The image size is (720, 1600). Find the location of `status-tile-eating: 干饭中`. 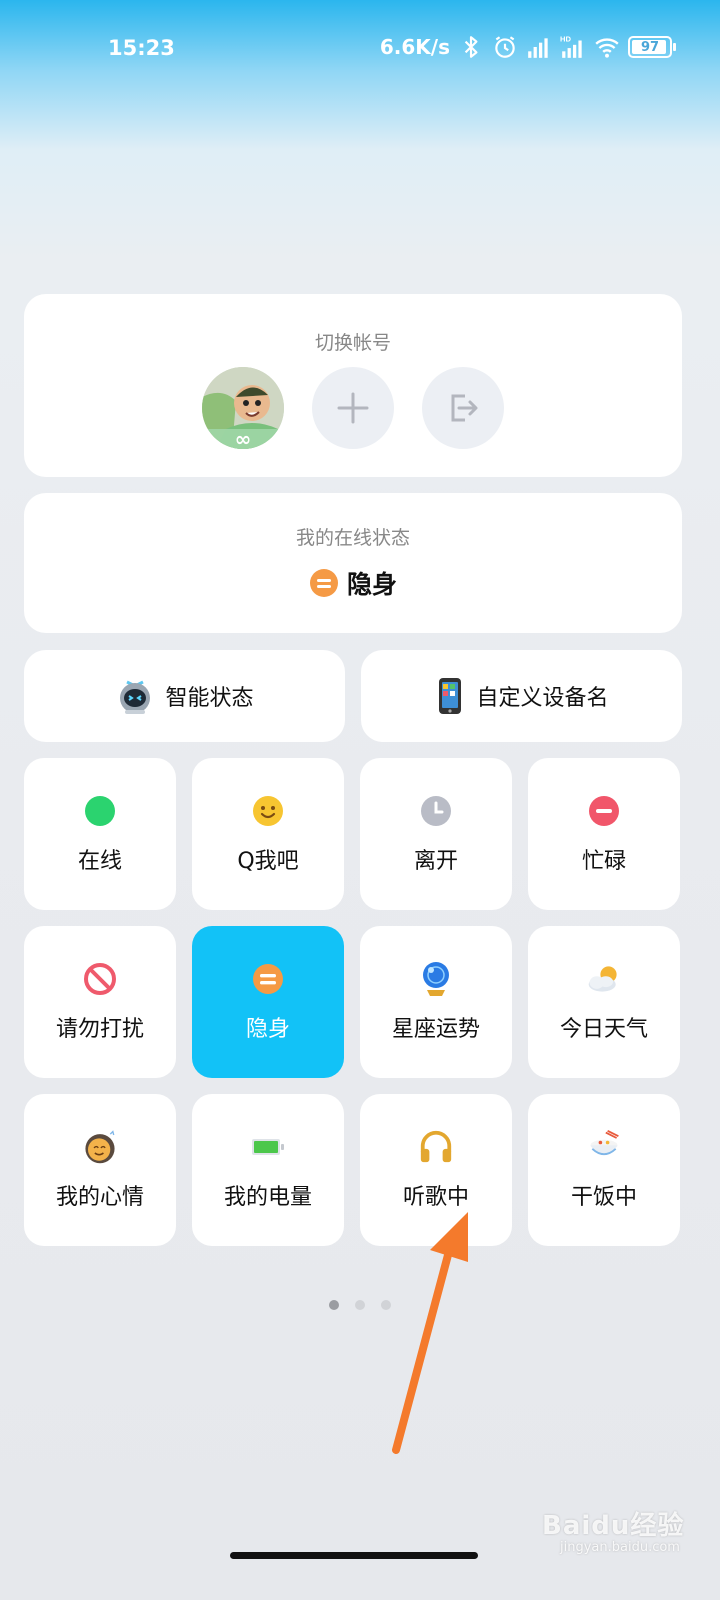

status-tile-eating: 干饭中 is located at coordinates (604, 1170).